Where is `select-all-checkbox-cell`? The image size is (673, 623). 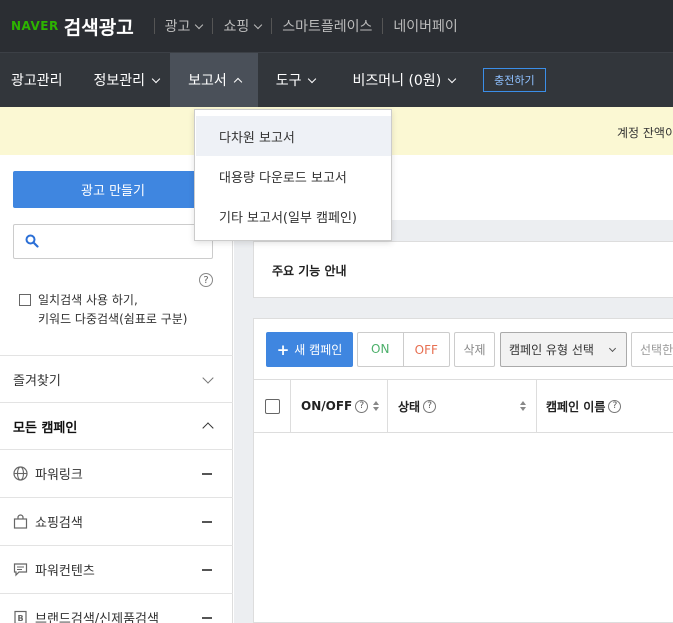
select-all-checkbox-cell is located at coordinates (272, 406).